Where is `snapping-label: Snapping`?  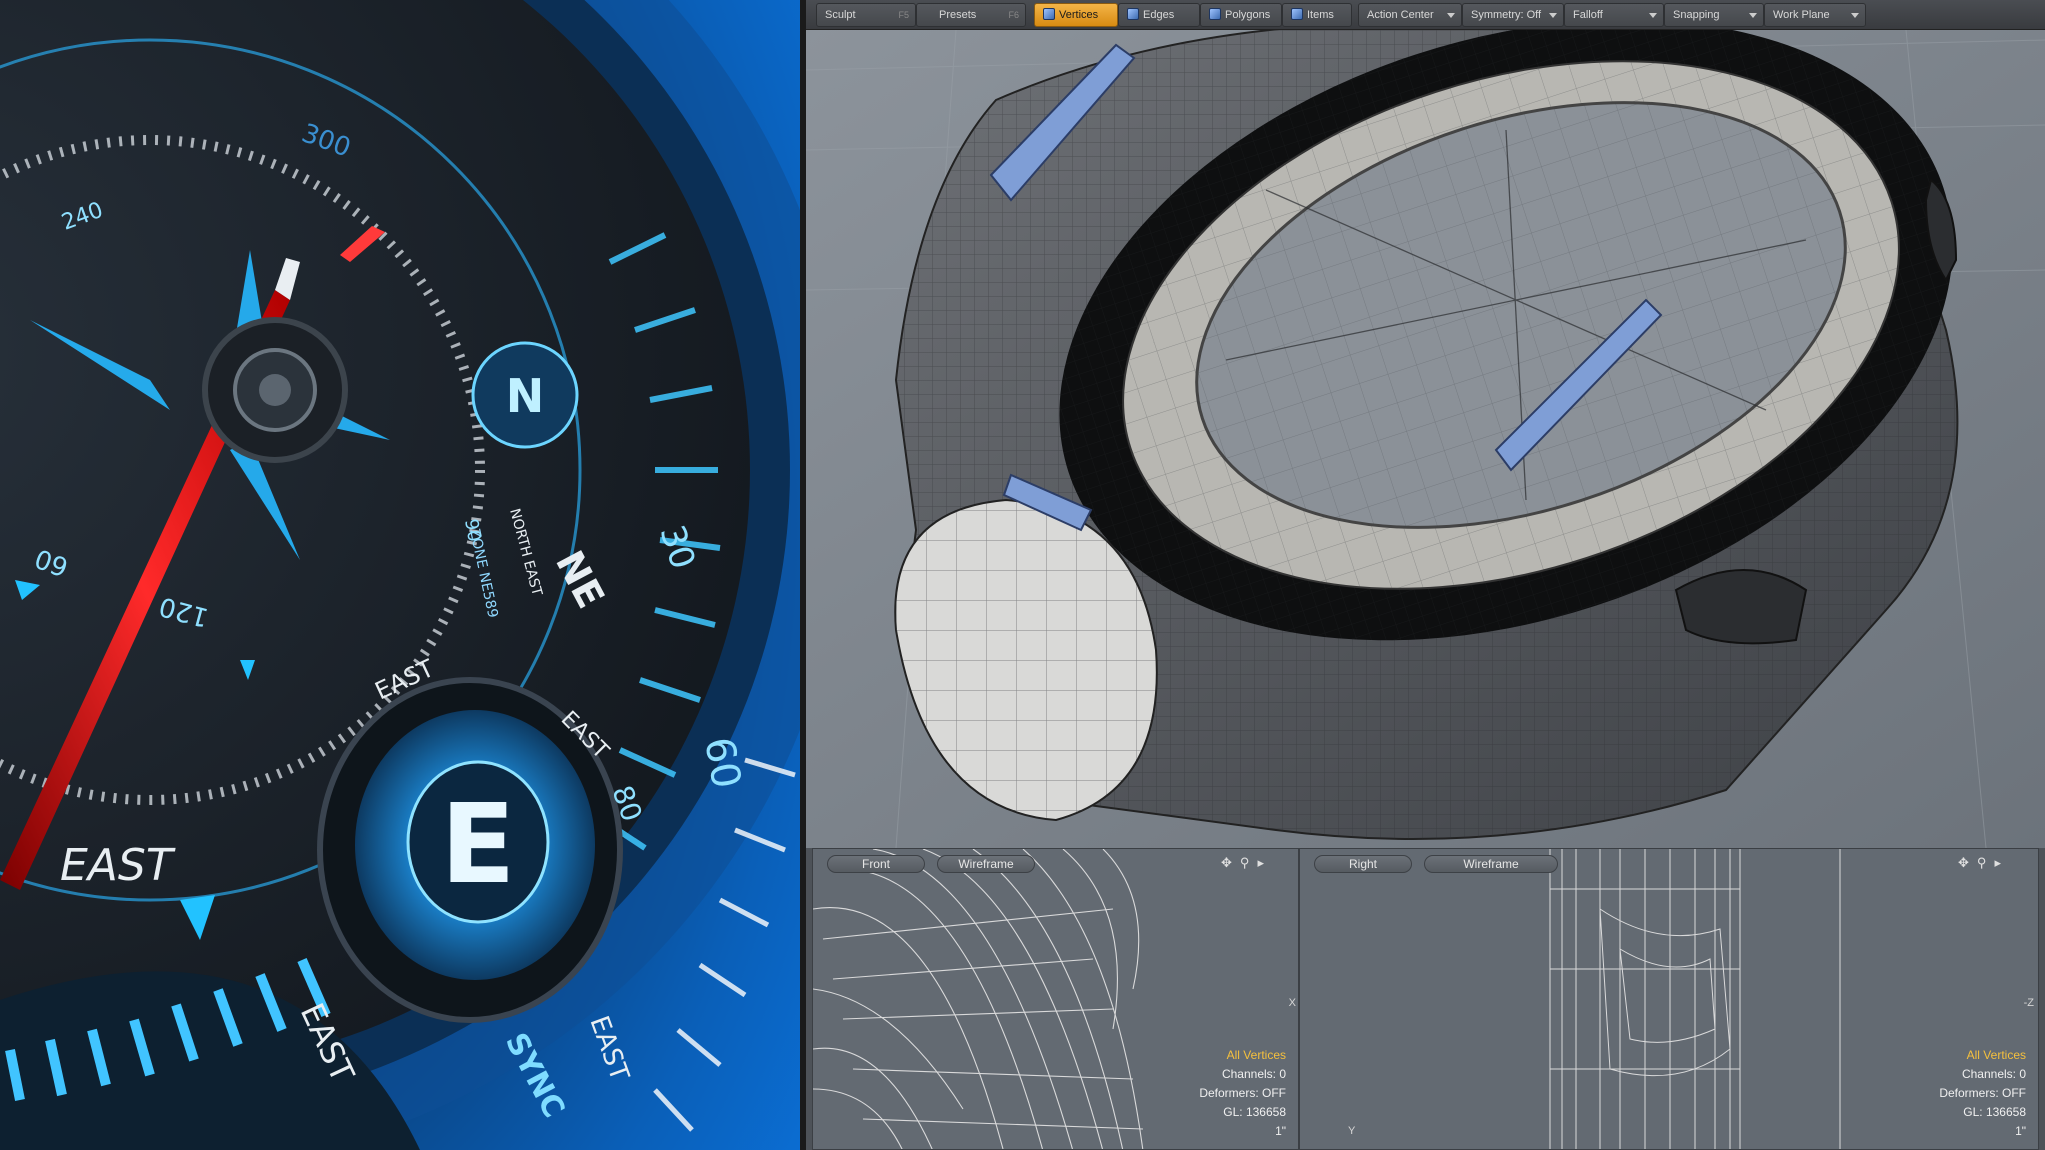
snapping-label: Snapping is located at coordinates (1696, 15).